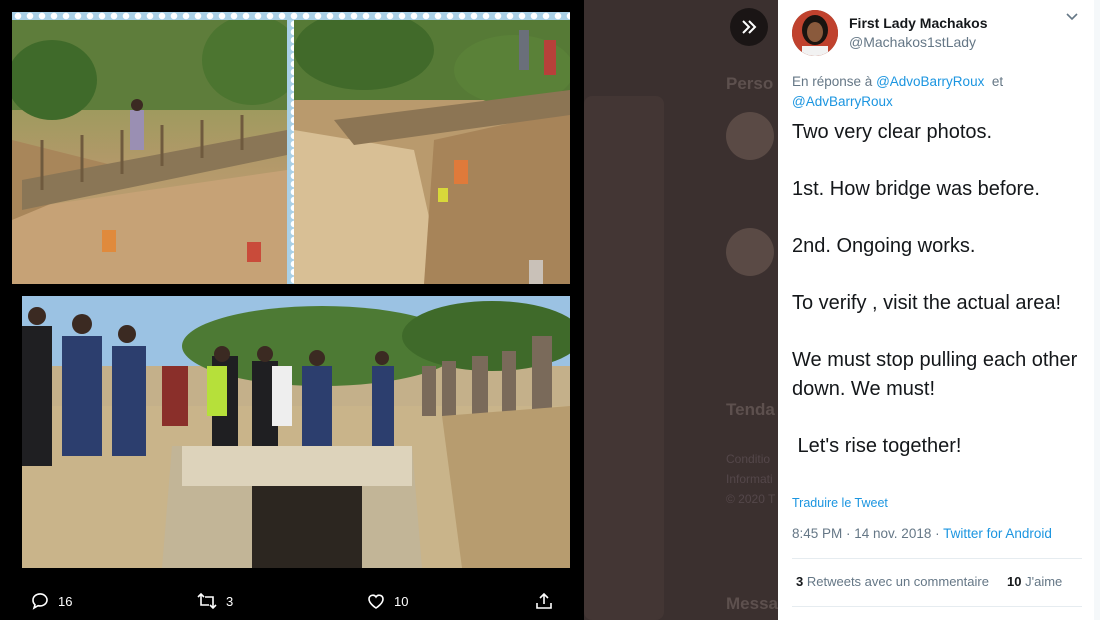 The height and width of the screenshot is (620, 1100). Describe the element at coordinates (751, 499) in the screenshot. I see `bg-small-3: © 2020 T` at that location.